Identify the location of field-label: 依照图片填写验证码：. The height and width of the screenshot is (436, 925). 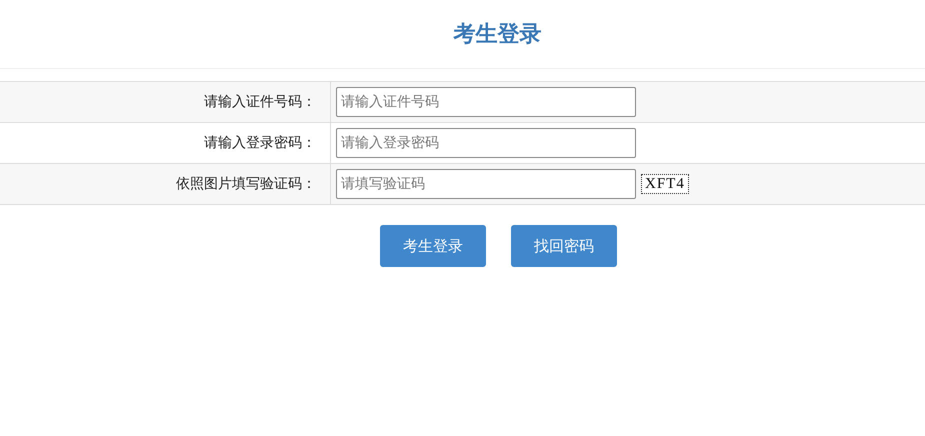
(246, 184).